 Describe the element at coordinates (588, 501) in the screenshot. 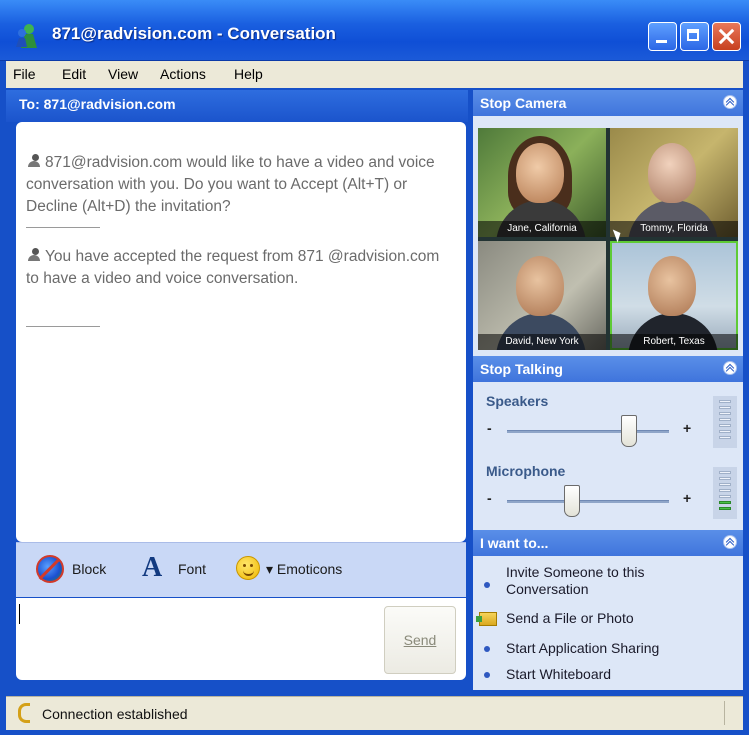

I see `microphone-slider` at that location.